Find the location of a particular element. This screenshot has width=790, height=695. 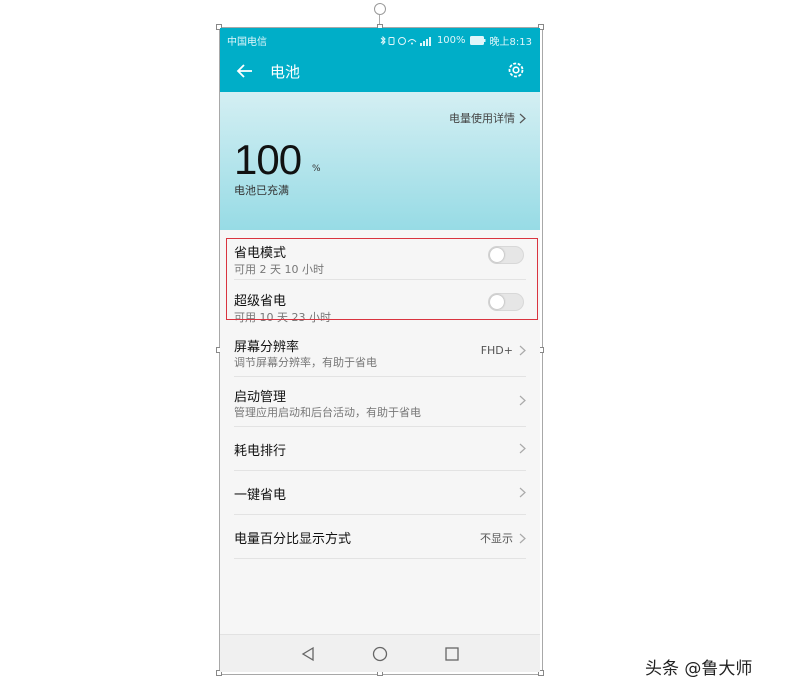

setting-one-tap-saving: 一键省电 is located at coordinates (380, 492).